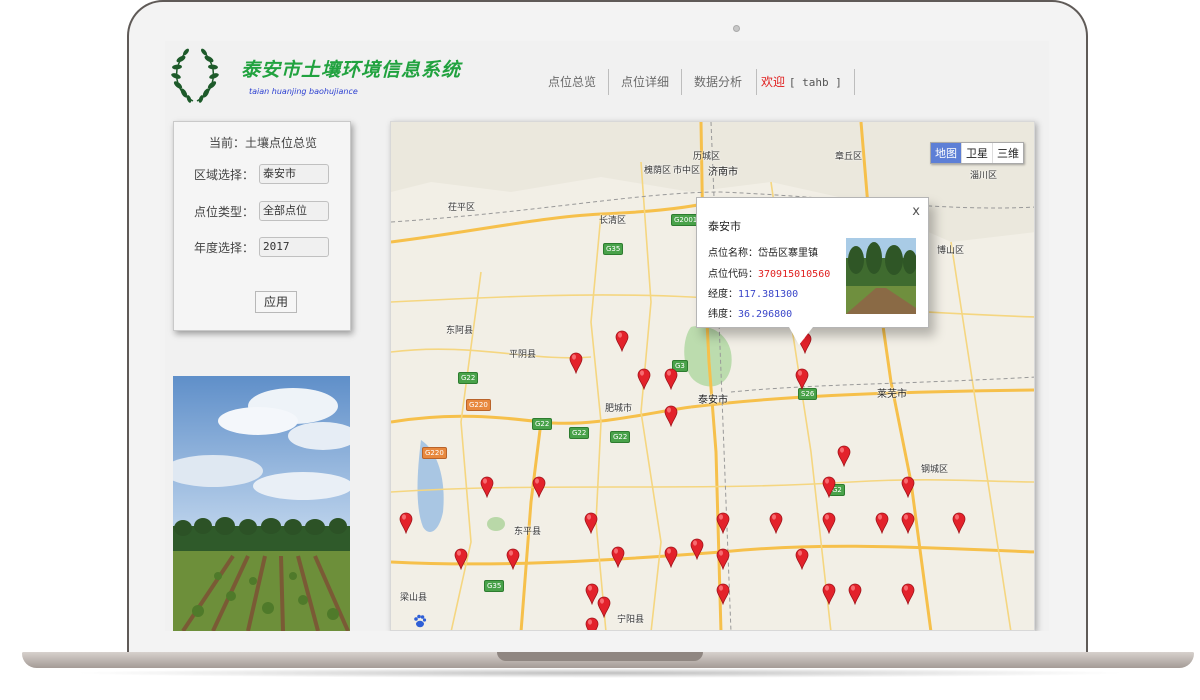 This screenshot has width=1200, height=700. What do you see at coordinates (414, 598) in the screenshot?
I see `label-liangshan: 梁山县` at bounding box center [414, 598].